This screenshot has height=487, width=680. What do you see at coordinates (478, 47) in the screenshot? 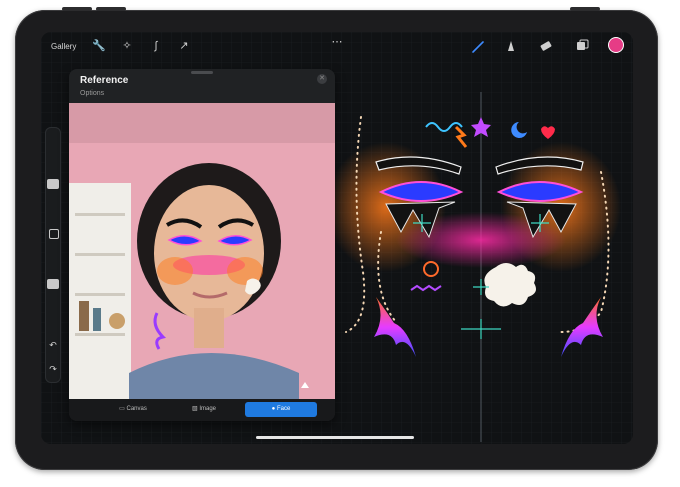
I see `brush-icon` at bounding box center [478, 47].